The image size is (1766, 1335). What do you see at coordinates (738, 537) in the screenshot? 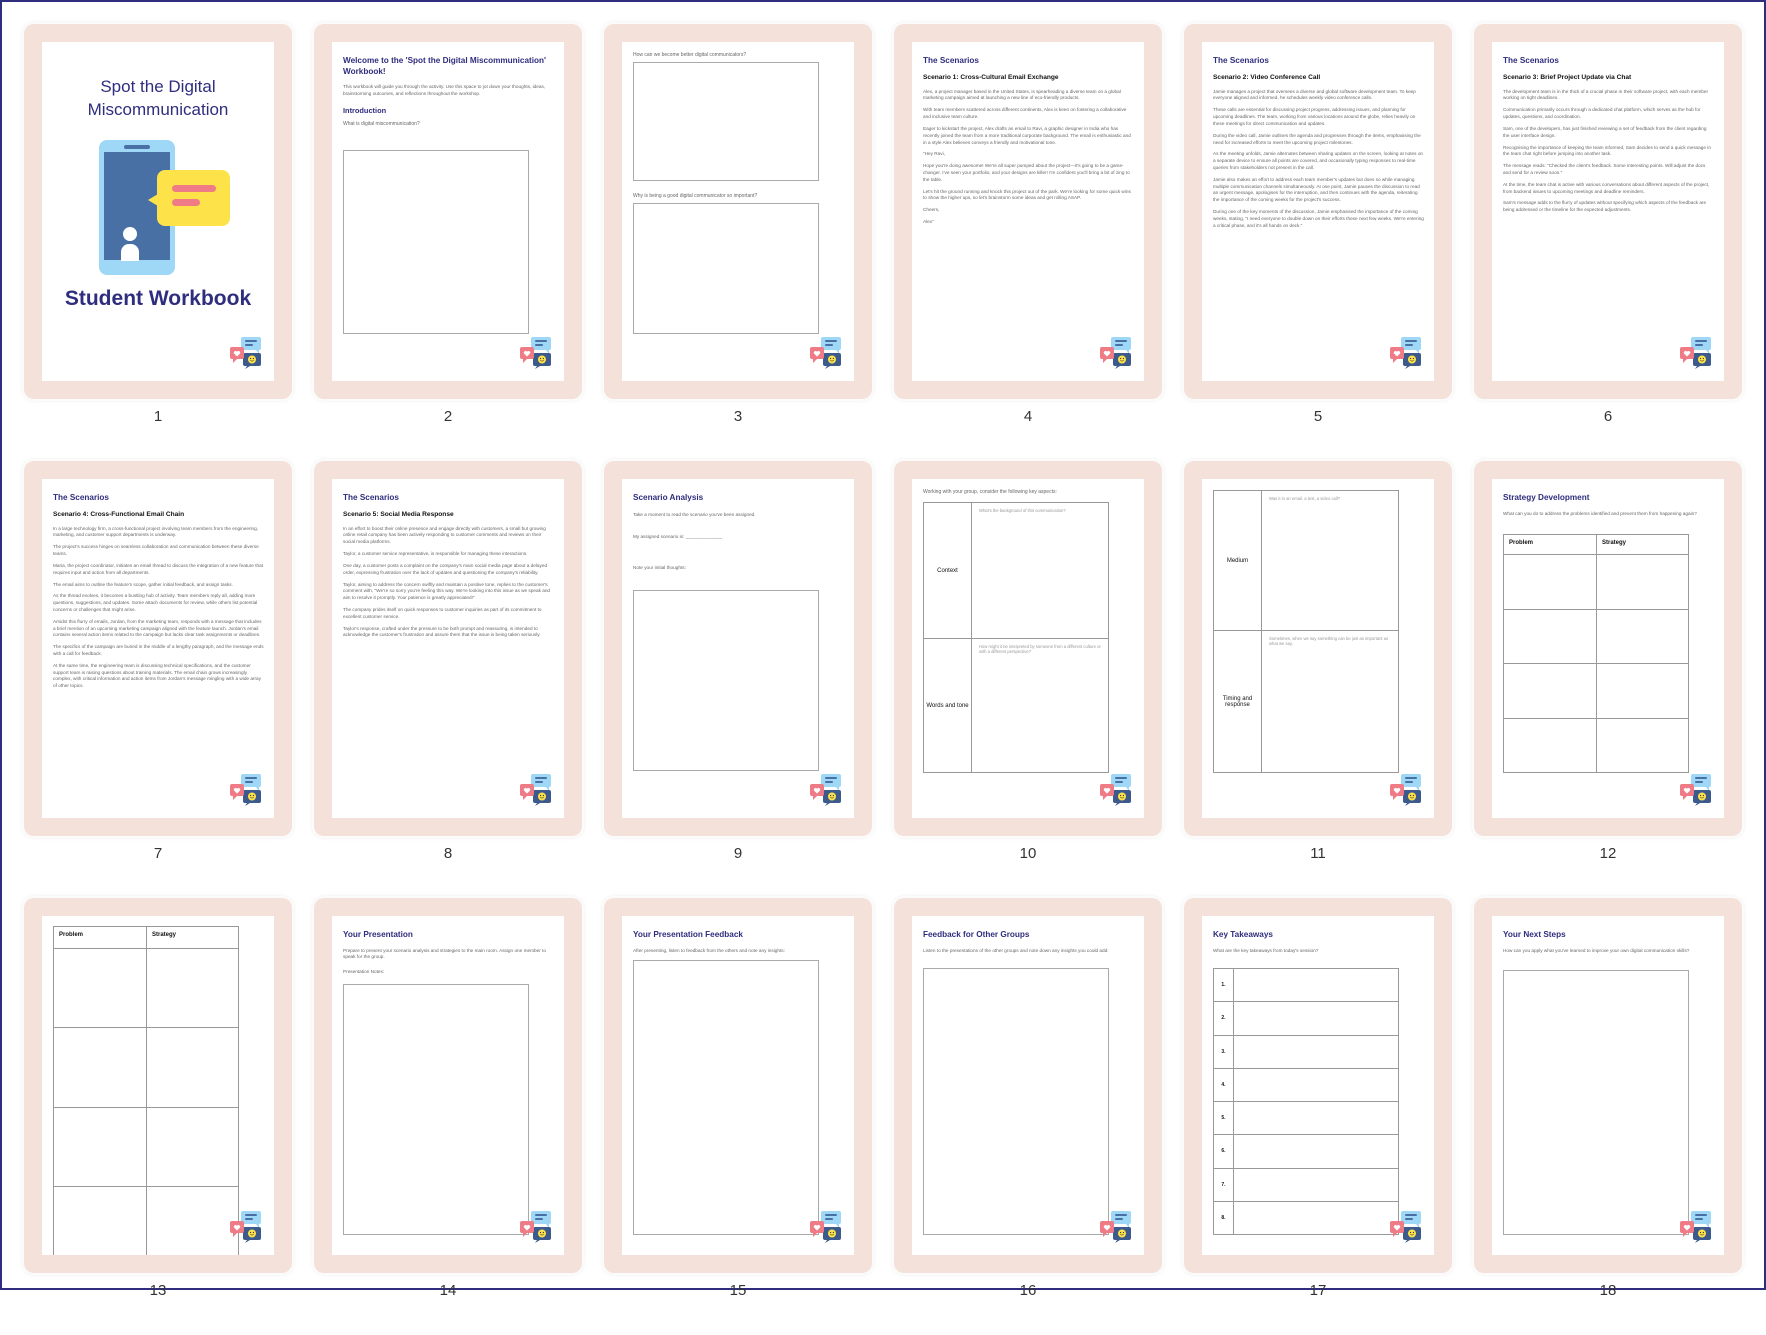
I see `assigned-scenario-line: My assigned scenario is: ______________` at bounding box center [738, 537].